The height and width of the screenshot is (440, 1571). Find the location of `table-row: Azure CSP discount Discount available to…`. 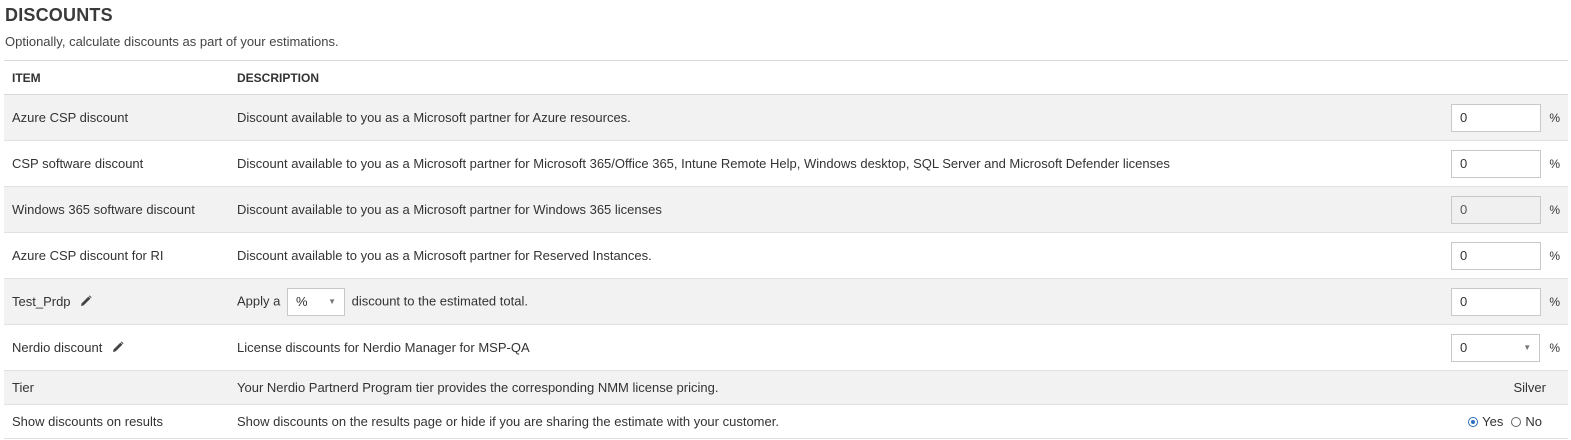

table-row: Azure CSP discount Discount available to… is located at coordinates (786, 117).